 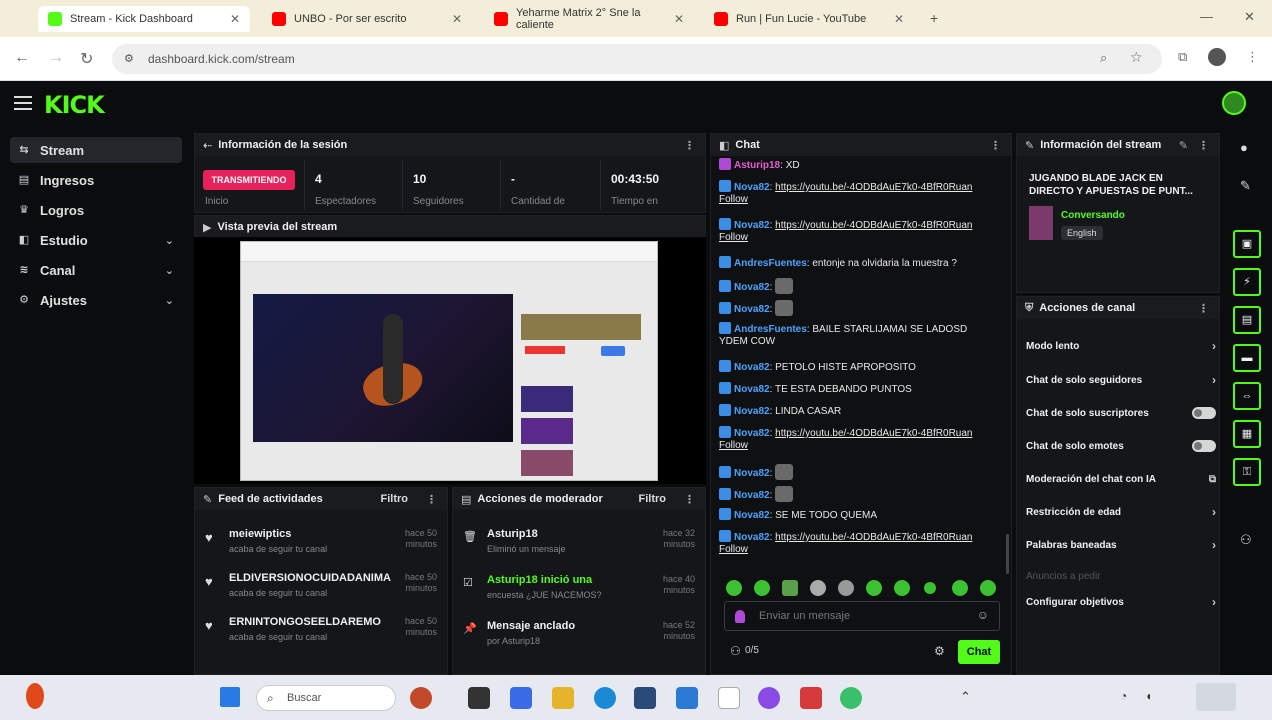 I want to click on sidebar-item-stream: ⇆ Stream, so click(x=96, y=150).